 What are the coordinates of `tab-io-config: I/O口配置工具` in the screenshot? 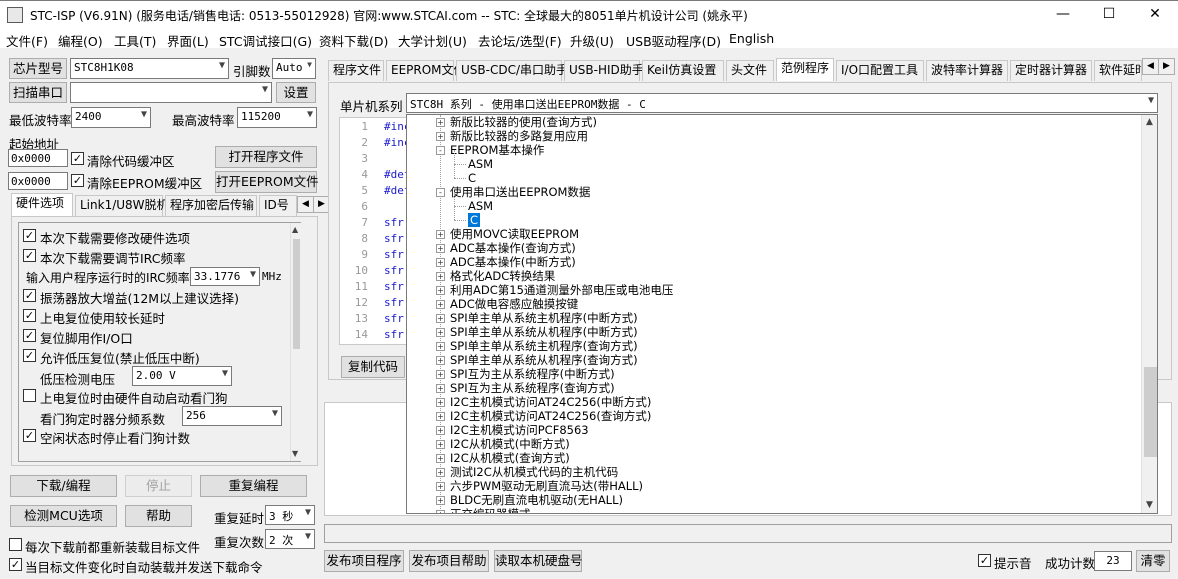 It's located at (880, 70).